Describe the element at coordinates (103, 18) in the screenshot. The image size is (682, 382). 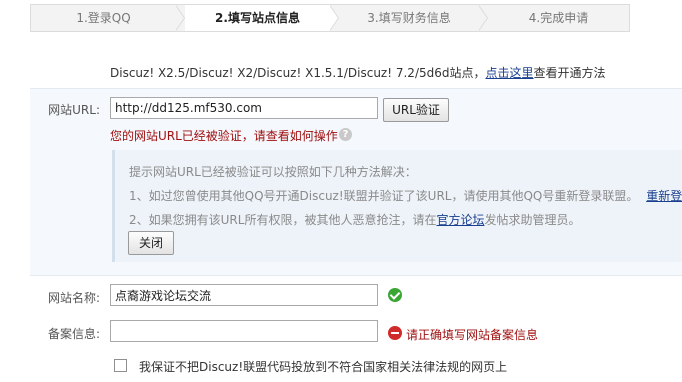
I see `step-login-qq: 1.登录QQ` at that location.